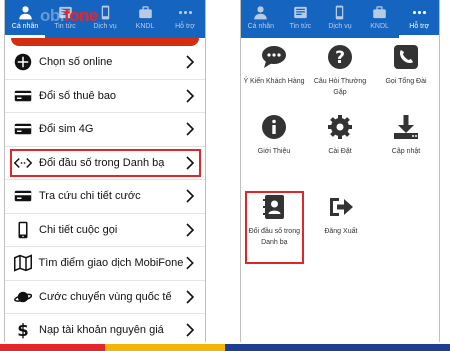 This screenshot has width=450, height=351. I want to click on menu-item-chon-so-online: Chọn số online, so click(105, 63).